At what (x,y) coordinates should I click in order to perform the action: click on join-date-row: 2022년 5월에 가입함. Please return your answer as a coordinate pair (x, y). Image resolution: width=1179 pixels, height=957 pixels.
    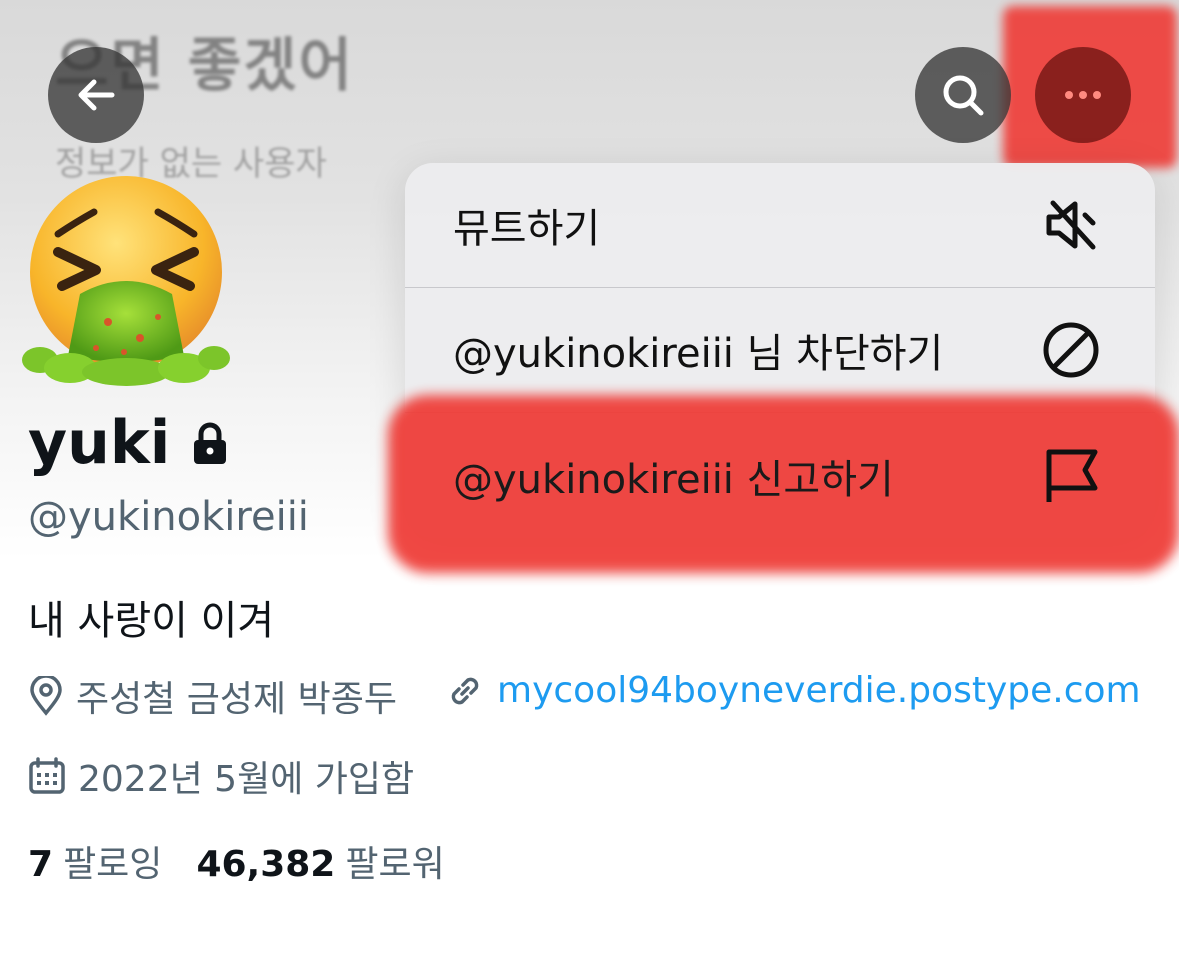
    Looking at the image, I should click on (221, 776).